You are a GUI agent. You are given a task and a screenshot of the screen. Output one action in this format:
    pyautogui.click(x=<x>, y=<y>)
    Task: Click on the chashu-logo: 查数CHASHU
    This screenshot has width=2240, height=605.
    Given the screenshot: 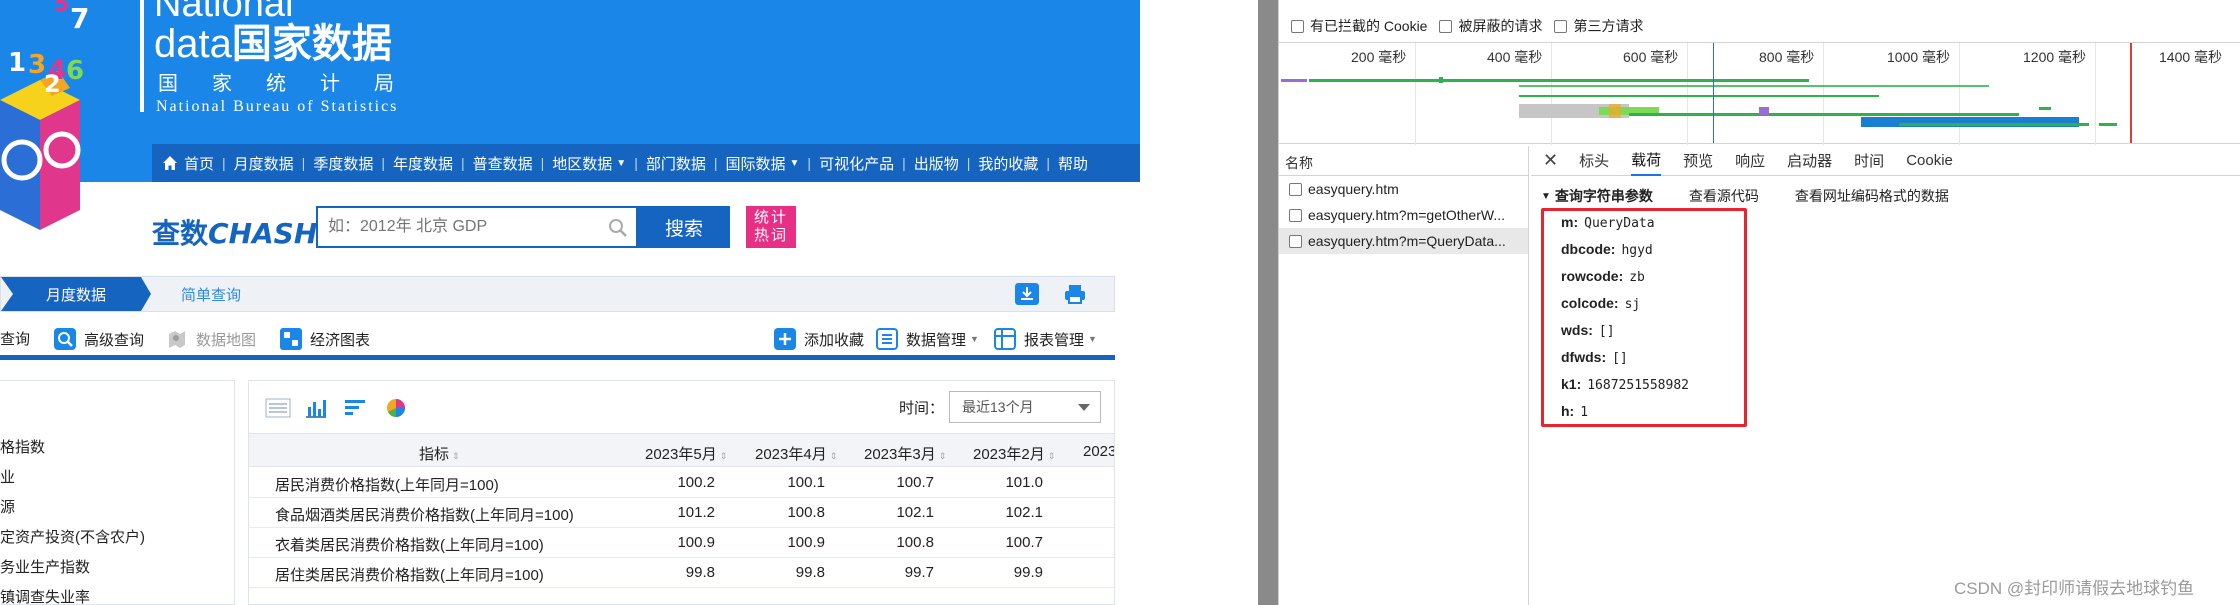 What is the action you would take?
    pyautogui.click(x=246, y=233)
    